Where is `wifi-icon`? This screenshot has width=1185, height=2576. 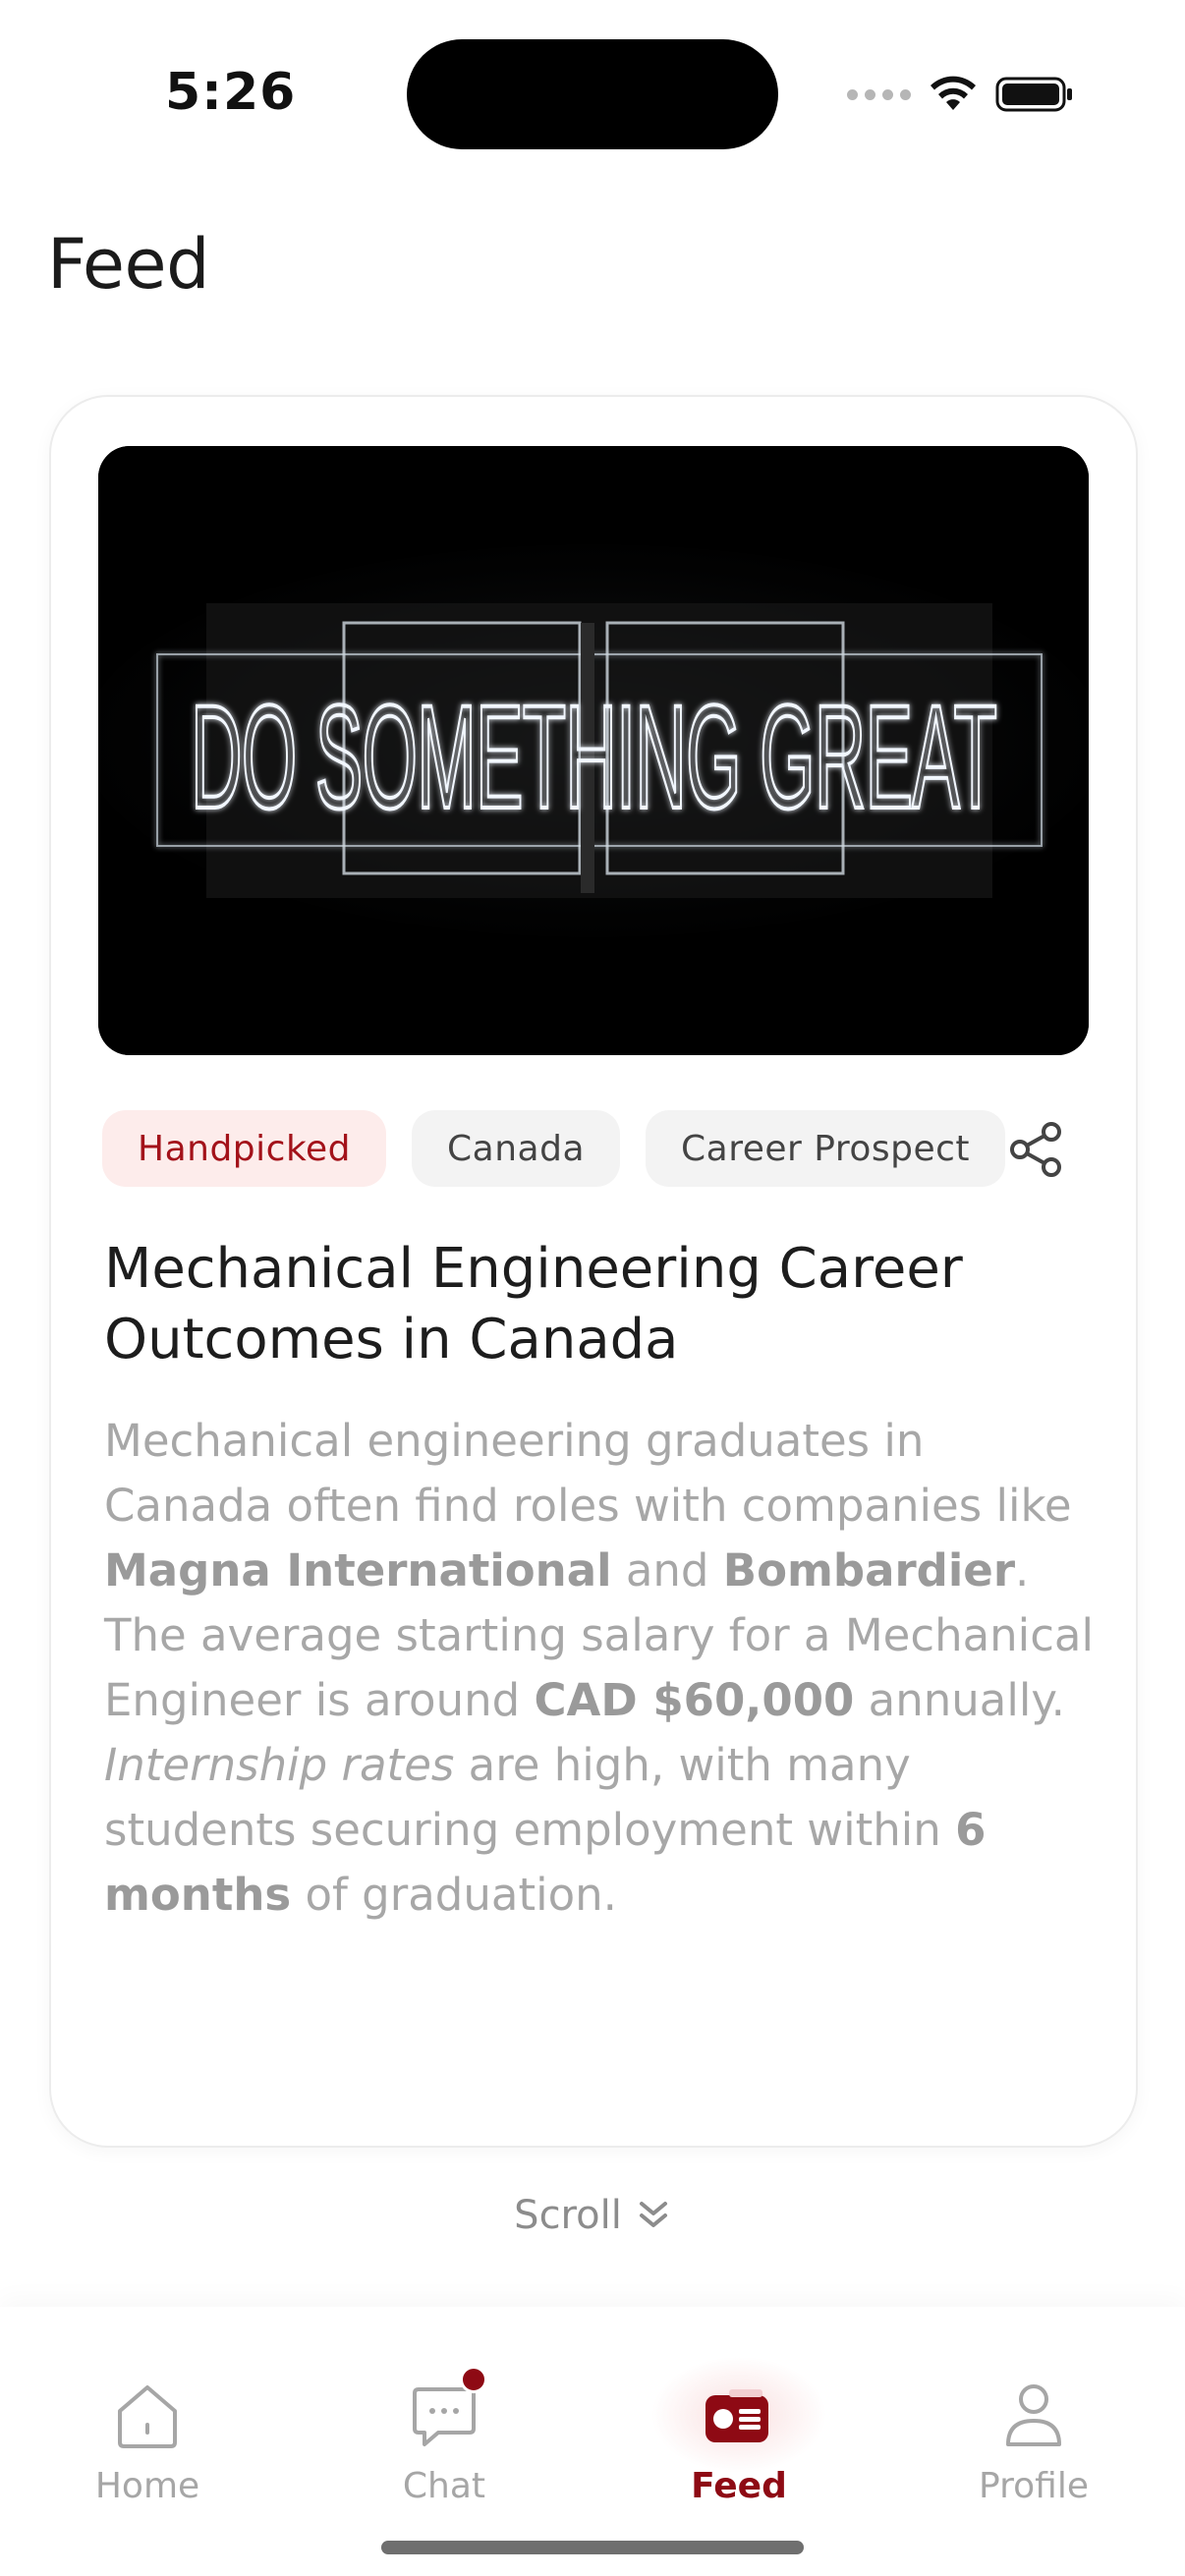 wifi-icon is located at coordinates (954, 93).